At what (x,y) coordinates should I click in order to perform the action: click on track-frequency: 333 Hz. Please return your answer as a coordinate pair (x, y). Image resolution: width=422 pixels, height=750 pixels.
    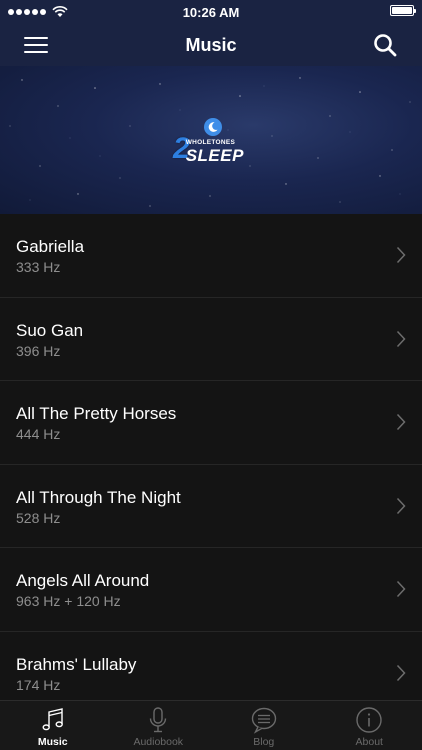
    Looking at the image, I should click on (38, 267).